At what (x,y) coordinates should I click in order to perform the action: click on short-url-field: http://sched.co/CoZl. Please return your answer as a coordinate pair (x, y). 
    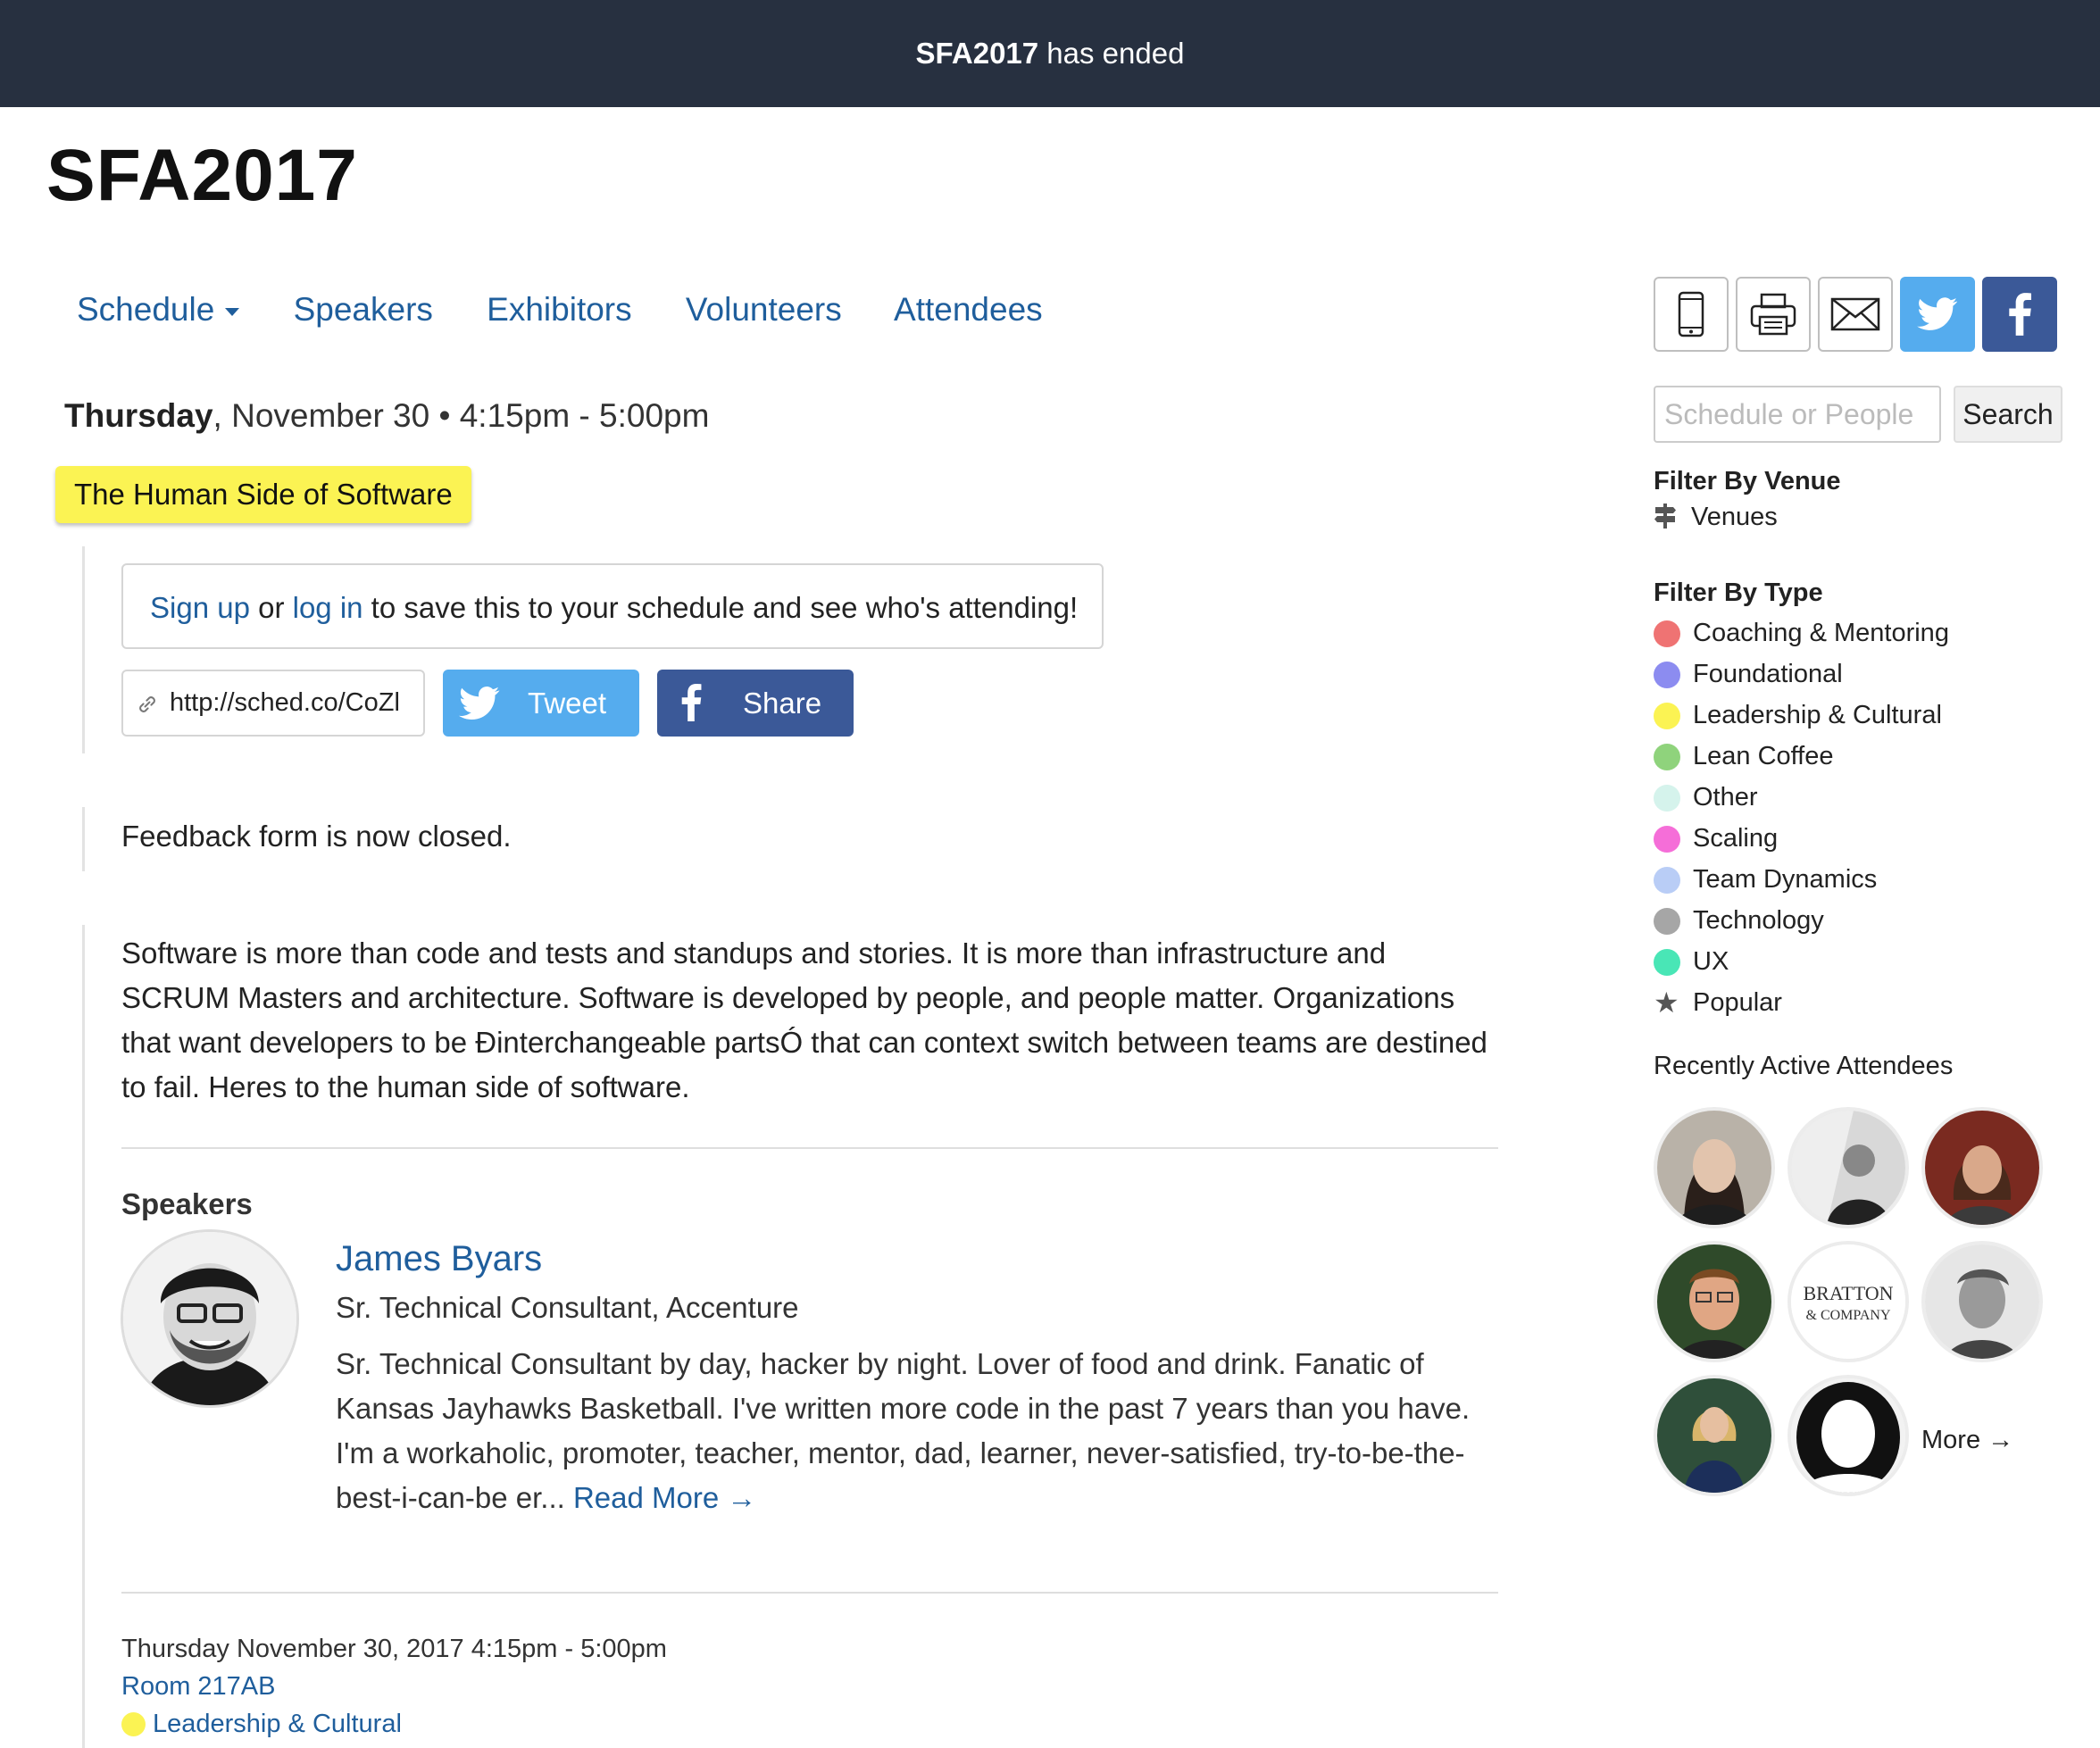
    Looking at the image, I should click on (273, 703).